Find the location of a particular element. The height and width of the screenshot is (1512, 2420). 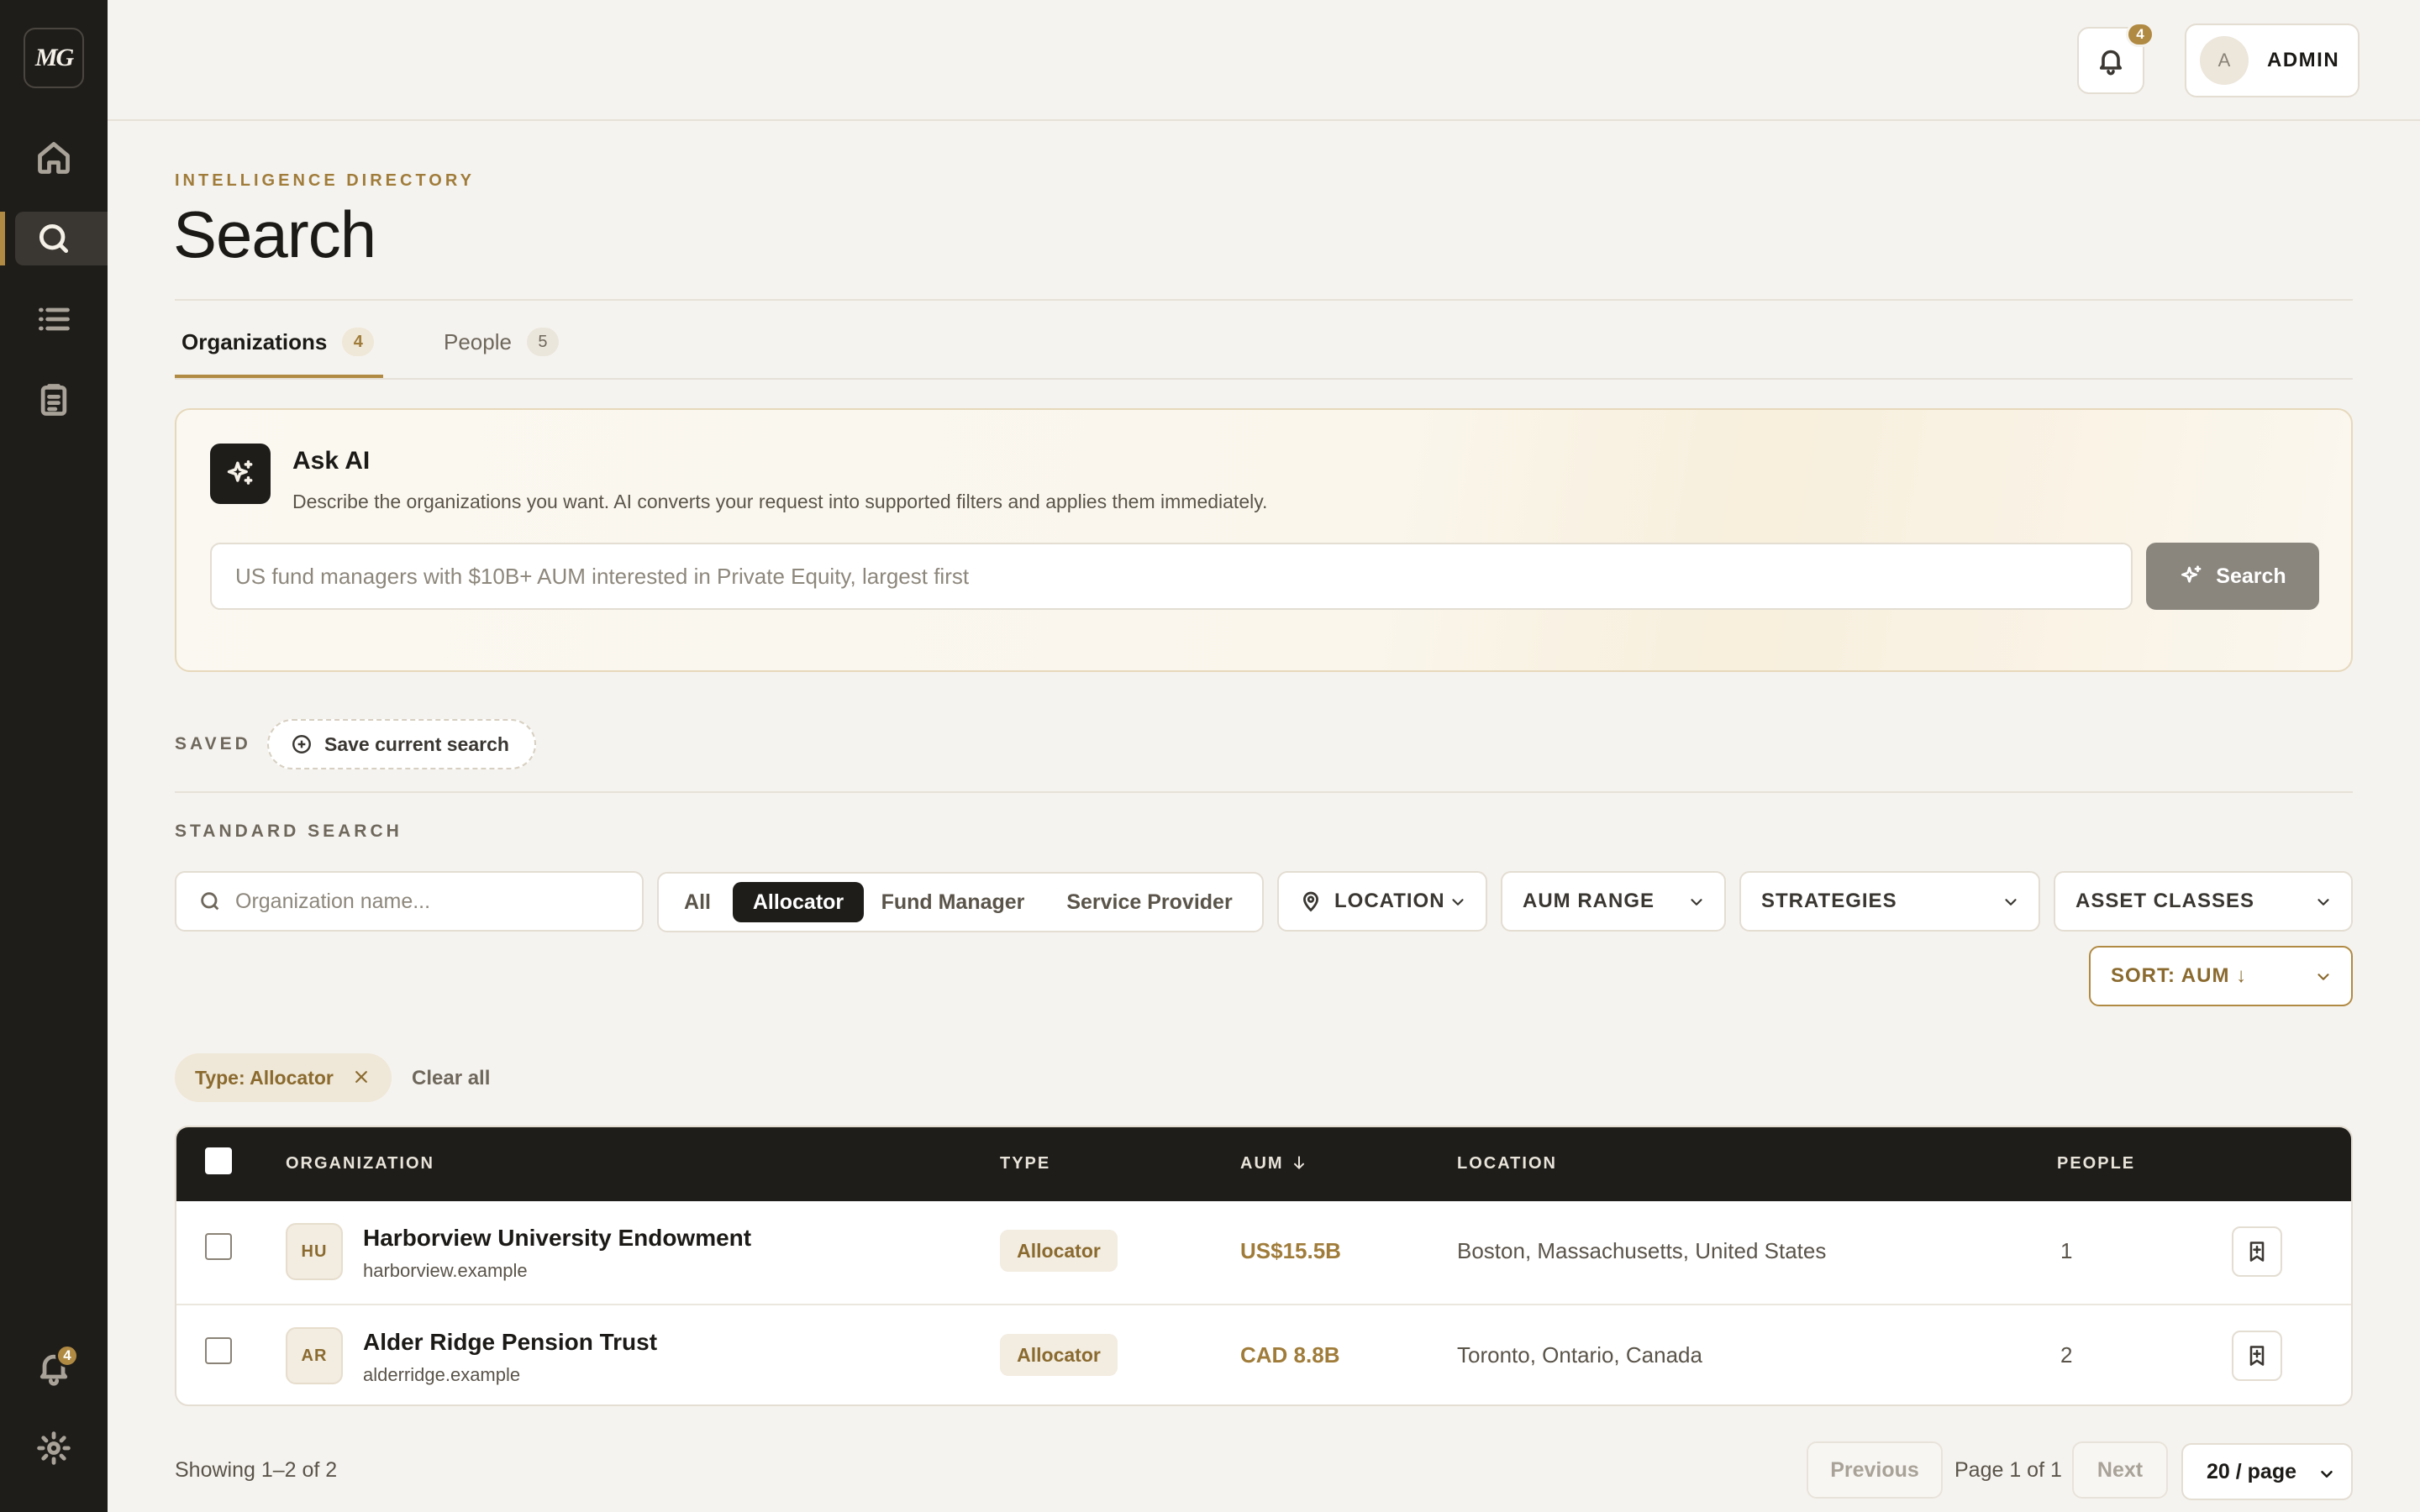

column-header-organization: ORGANIZATION is located at coordinates (360, 1163).